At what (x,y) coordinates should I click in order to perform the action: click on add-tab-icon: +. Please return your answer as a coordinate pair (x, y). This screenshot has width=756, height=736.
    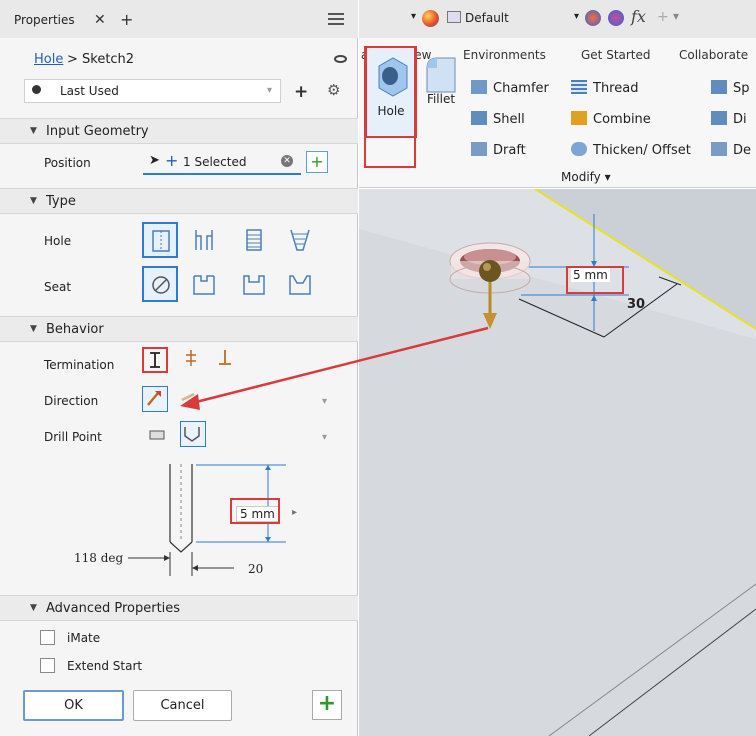
    Looking at the image, I should click on (126, 19).